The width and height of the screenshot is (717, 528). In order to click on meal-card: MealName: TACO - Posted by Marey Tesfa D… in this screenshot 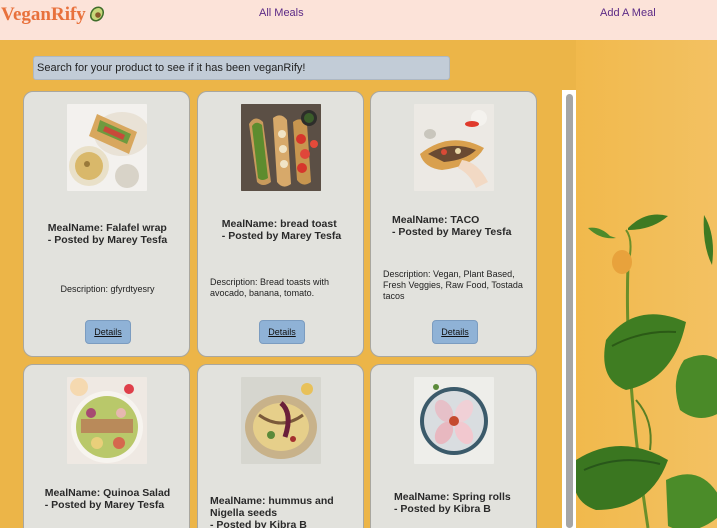, I will do `click(453, 224)`.